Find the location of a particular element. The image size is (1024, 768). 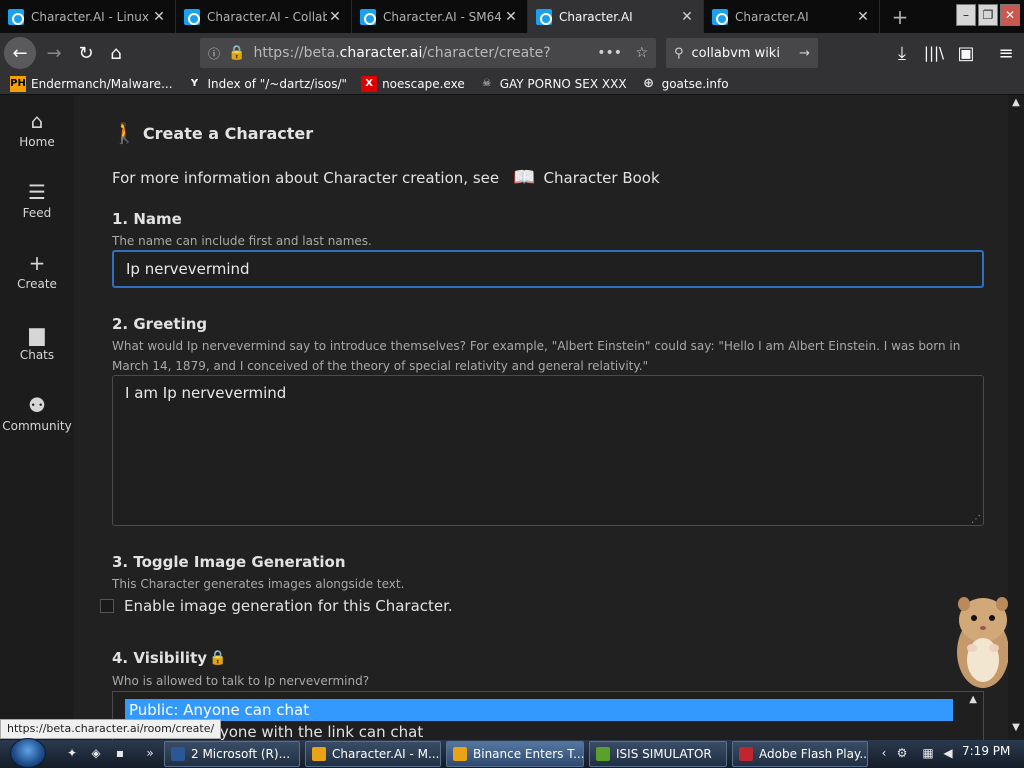

x-favicon-icon: X is located at coordinates (369, 83).